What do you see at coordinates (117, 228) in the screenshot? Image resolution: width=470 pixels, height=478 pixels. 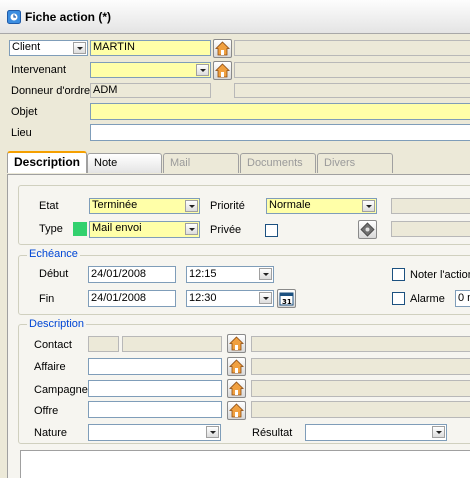 I see `type-value: Mail envoi` at bounding box center [117, 228].